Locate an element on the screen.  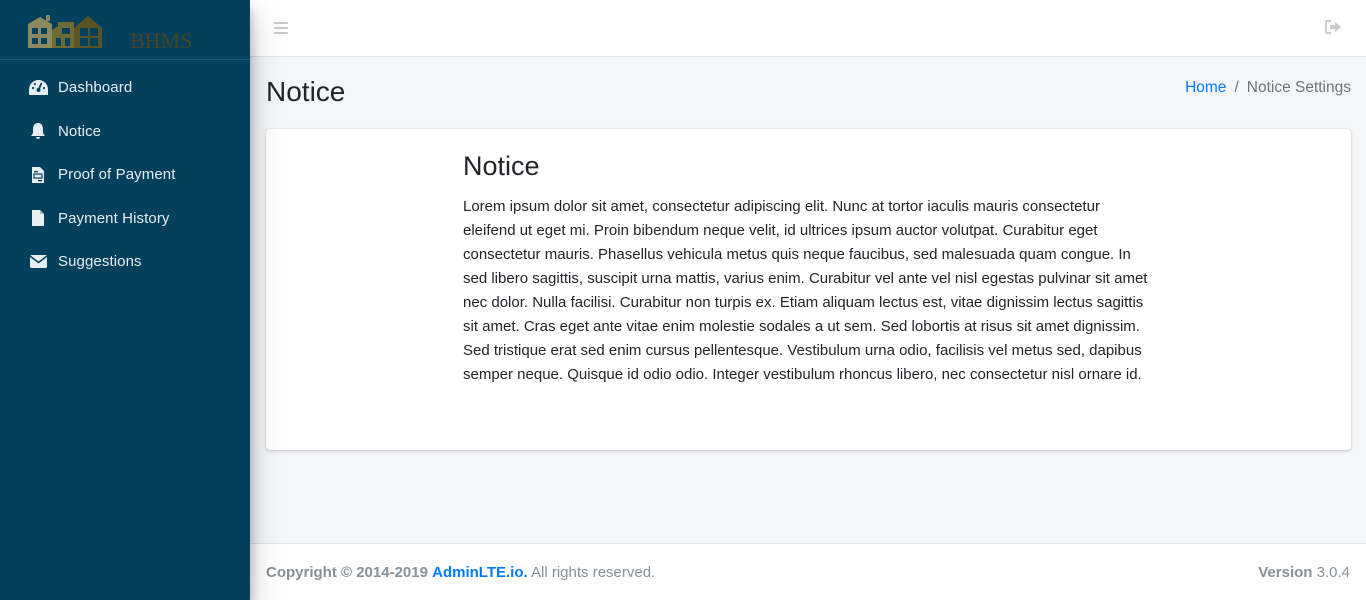
sidebar-item-label: Suggestions is located at coordinates (100, 262).